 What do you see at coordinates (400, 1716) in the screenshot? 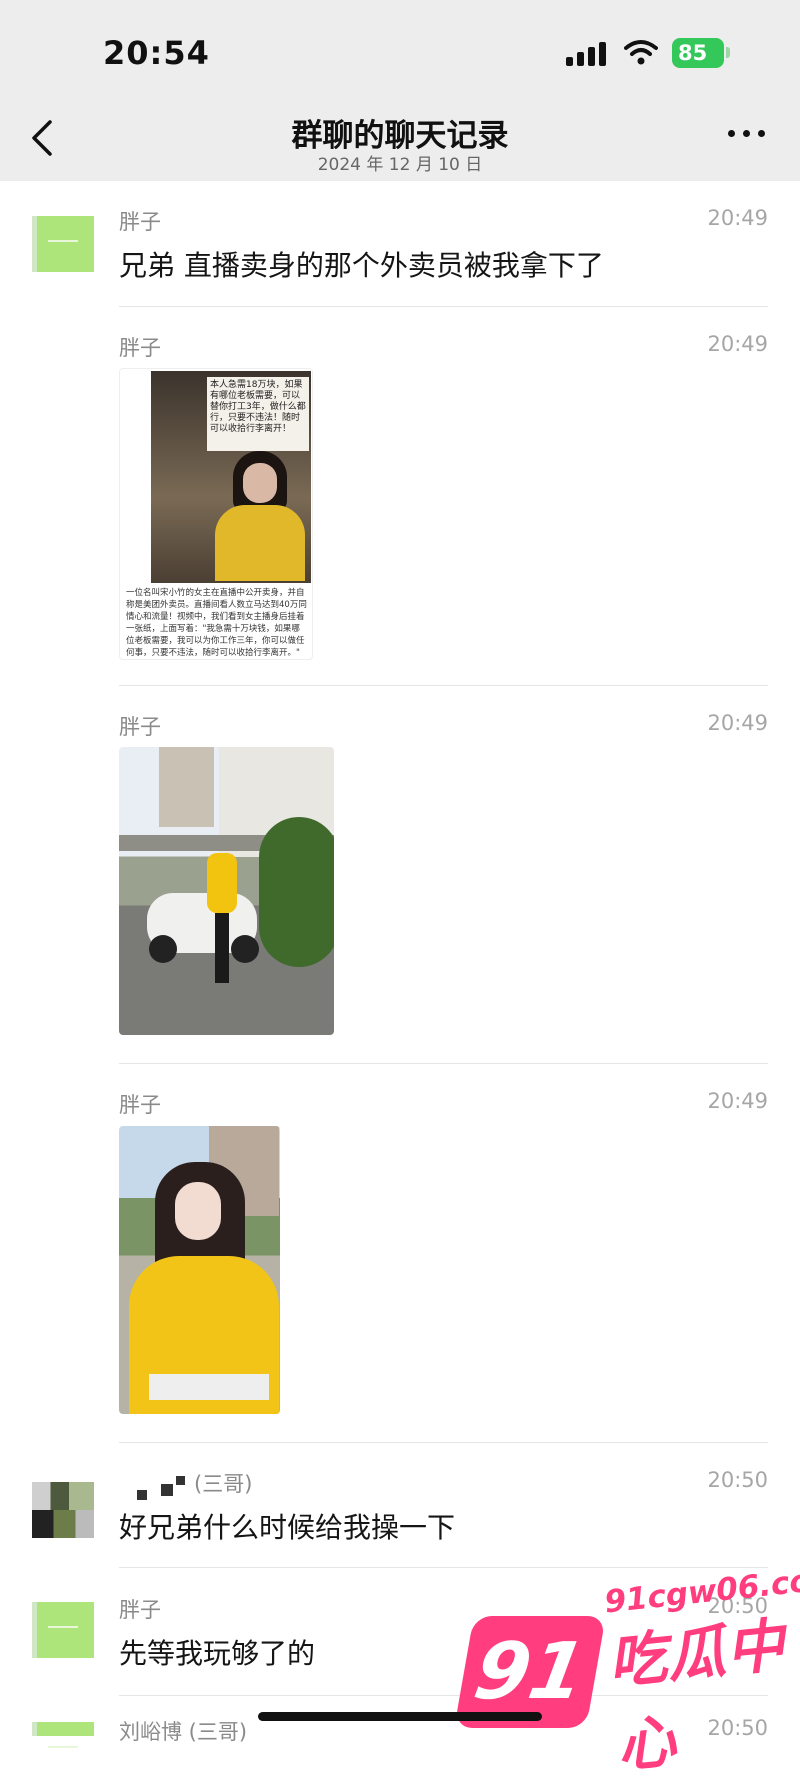
I see `home-indicator` at bounding box center [400, 1716].